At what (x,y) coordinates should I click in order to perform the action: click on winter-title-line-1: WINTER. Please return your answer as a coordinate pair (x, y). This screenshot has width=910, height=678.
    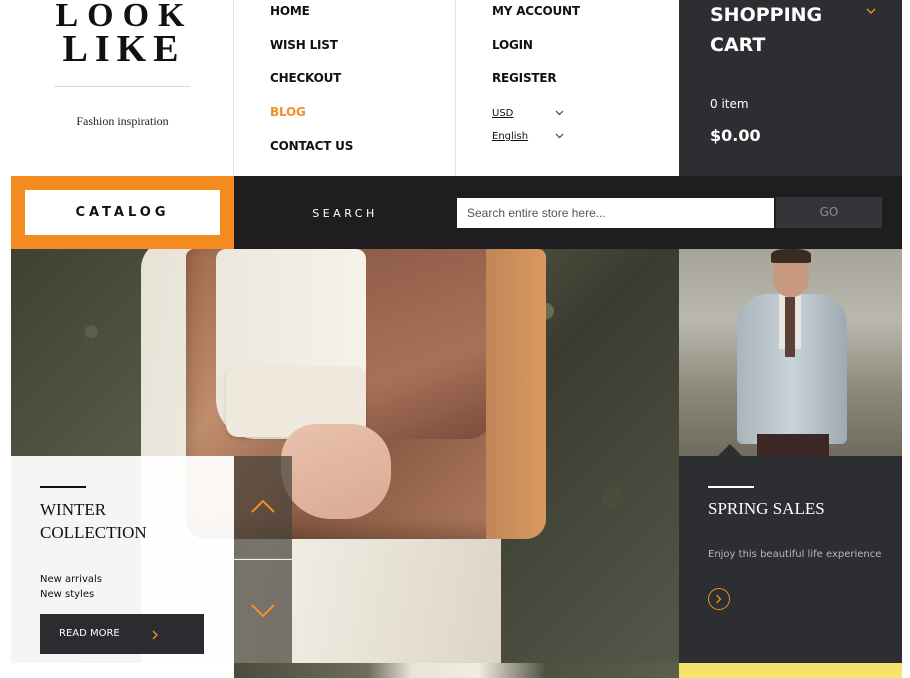
    Looking at the image, I should click on (73, 509).